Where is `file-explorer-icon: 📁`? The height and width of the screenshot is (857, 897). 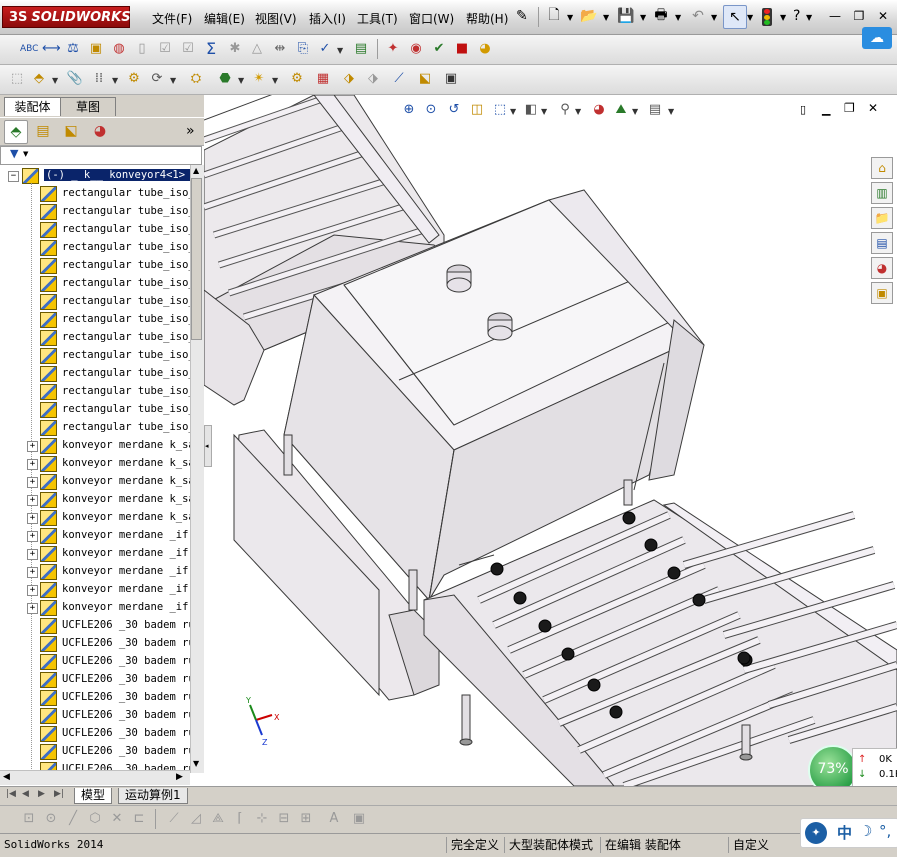 file-explorer-icon: 📁 is located at coordinates (882, 218).